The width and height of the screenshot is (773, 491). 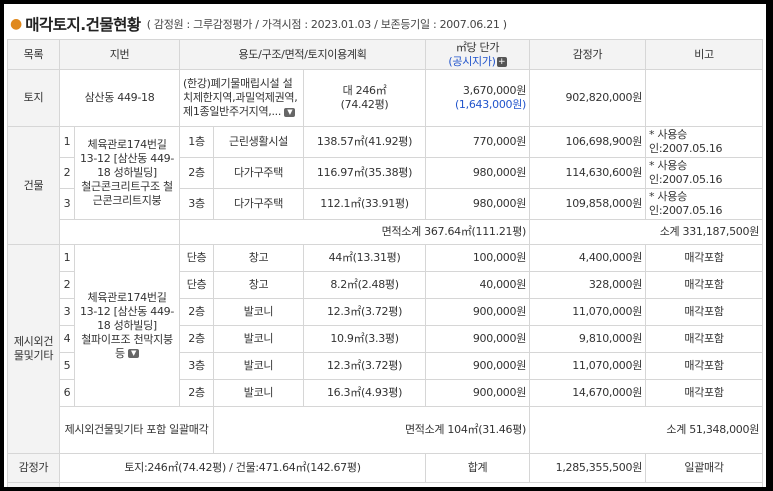 I want to click on col-header-address: 지번, so click(x=119, y=54).